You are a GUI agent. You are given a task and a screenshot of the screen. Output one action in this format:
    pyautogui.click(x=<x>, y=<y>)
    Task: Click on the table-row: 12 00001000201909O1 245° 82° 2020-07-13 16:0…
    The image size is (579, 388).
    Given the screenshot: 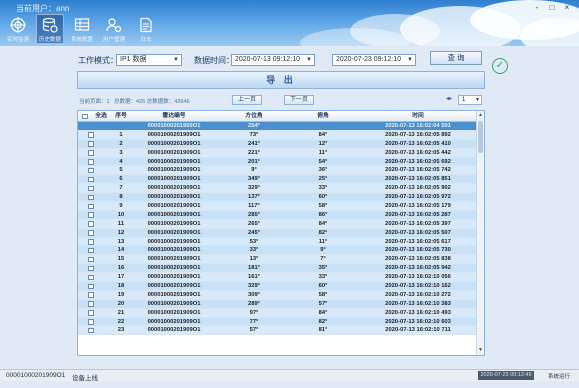 What is the action you would take?
    pyautogui.click(x=278, y=233)
    